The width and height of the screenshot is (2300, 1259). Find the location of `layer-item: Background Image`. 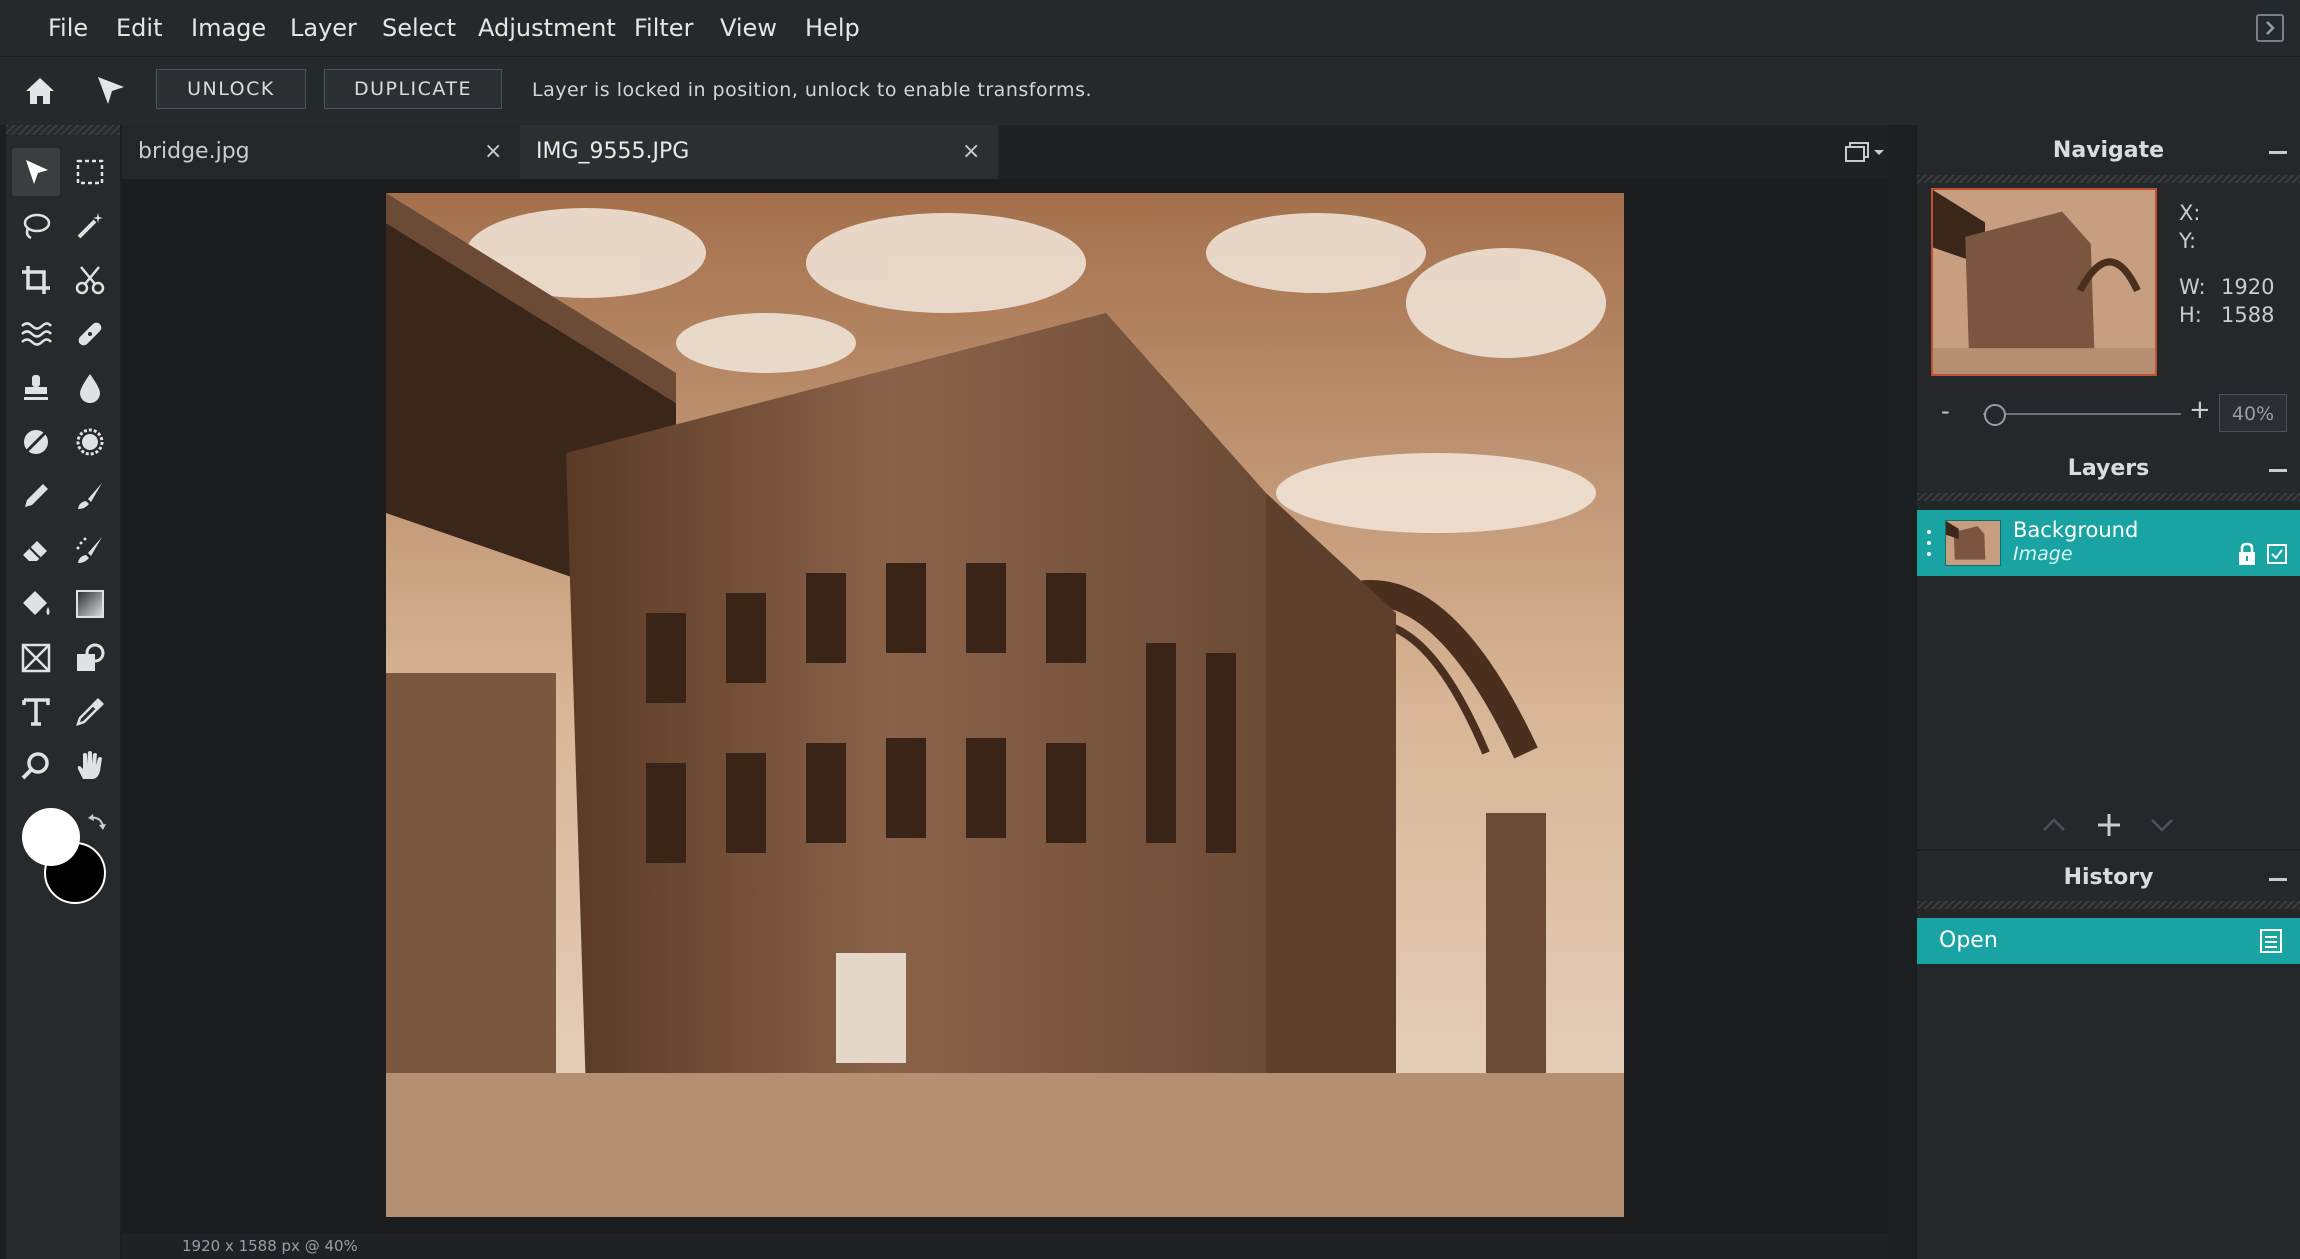

layer-item: Background Image is located at coordinates (2108, 543).